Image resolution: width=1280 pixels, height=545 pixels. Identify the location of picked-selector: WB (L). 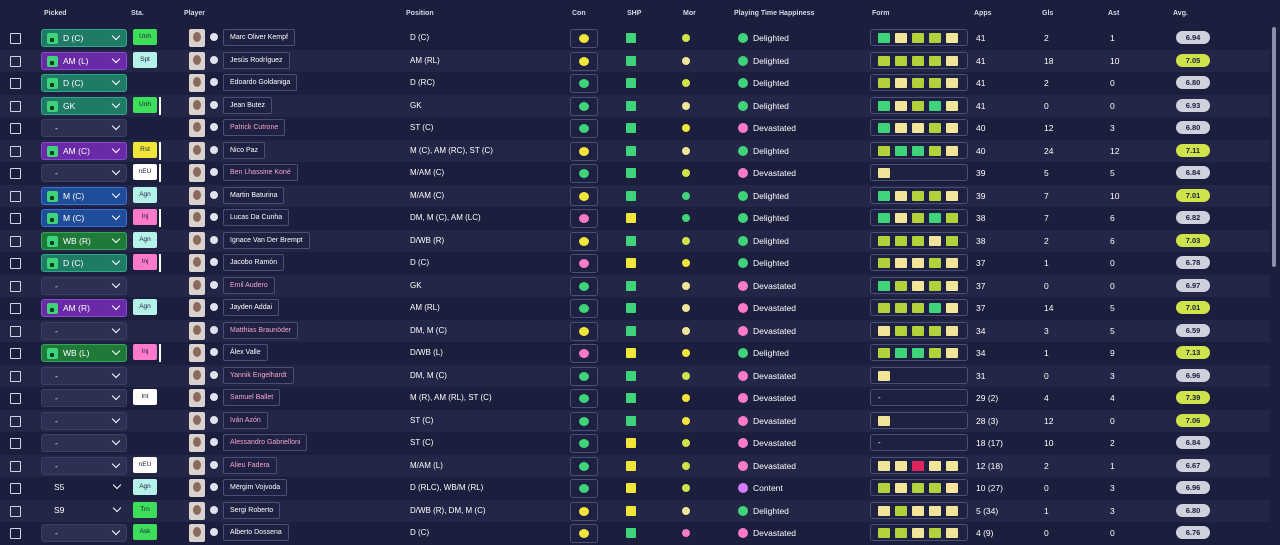
(84, 353).